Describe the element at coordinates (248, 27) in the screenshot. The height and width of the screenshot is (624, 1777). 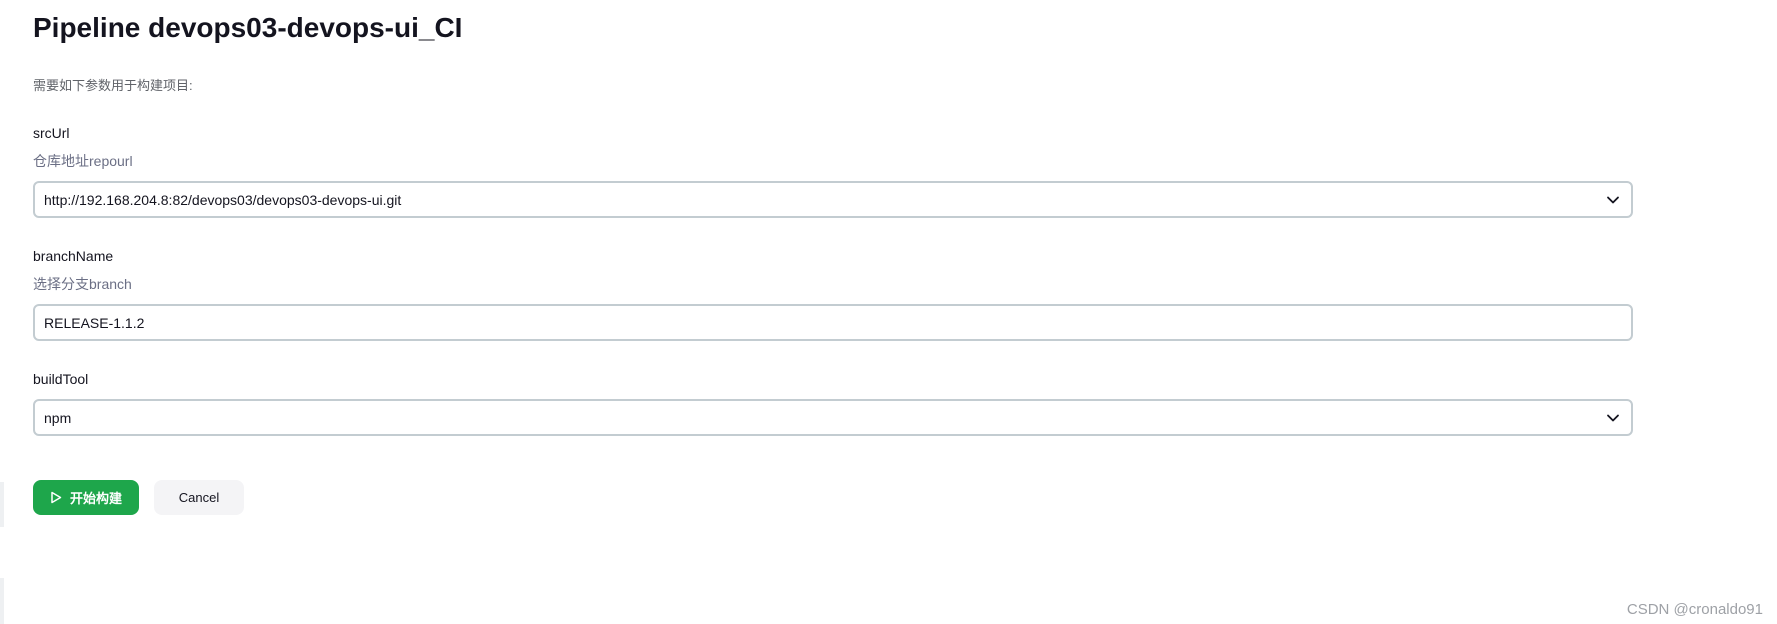
I see `page-title: Pipeline devops03-devops-ui_CI` at that location.